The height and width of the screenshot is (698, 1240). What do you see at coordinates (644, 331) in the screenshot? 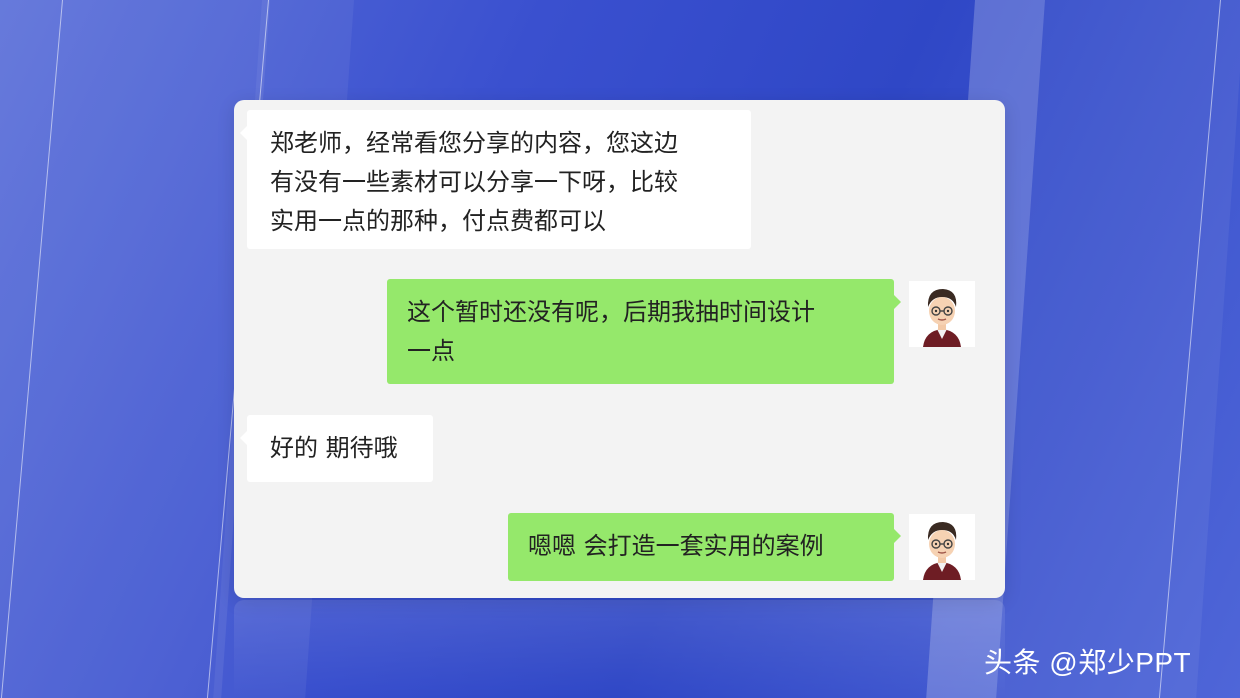
I see `message-bubble-outgoing: 这个暂时还没有呢，后期我抽时间设计 一点` at bounding box center [644, 331].